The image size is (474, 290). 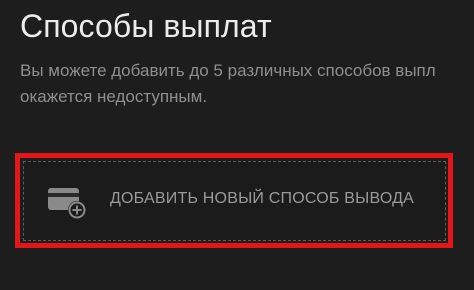 What do you see at coordinates (146, 26) in the screenshot?
I see `page-title: Способы выплат` at bounding box center [146, 26].